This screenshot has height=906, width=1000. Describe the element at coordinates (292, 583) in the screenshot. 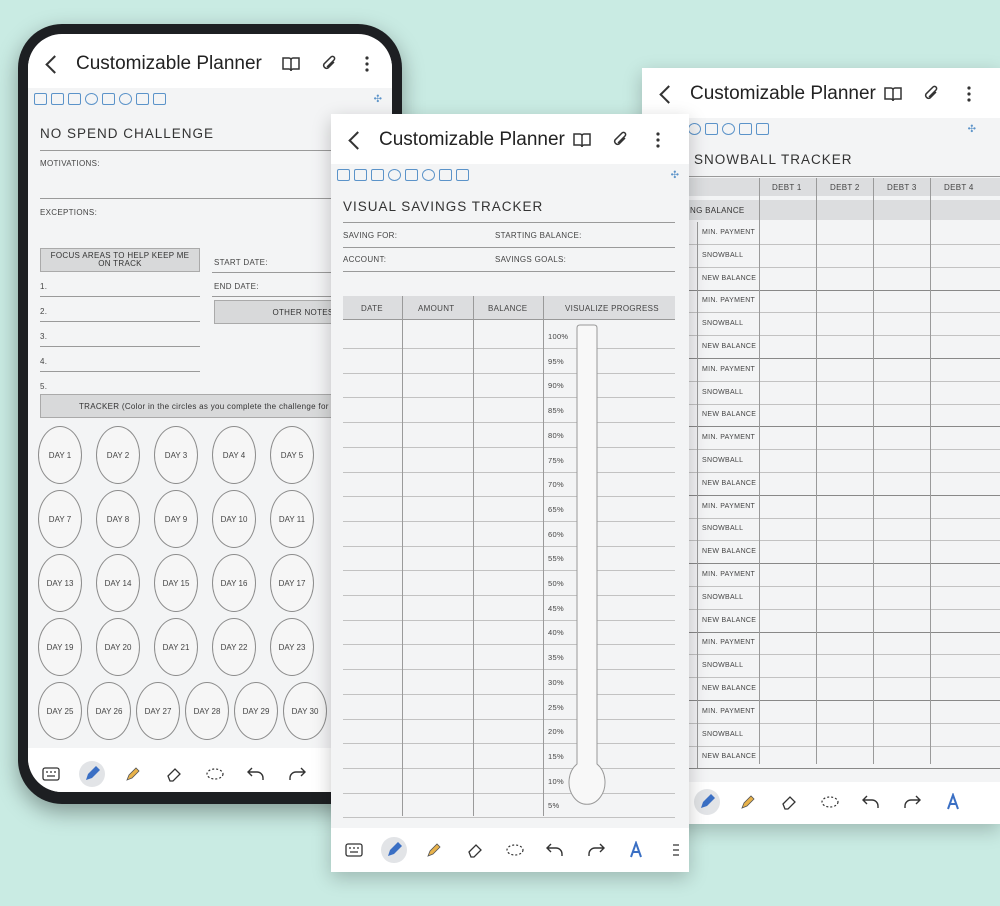

I see `day-circle: DAY 17` at that location.